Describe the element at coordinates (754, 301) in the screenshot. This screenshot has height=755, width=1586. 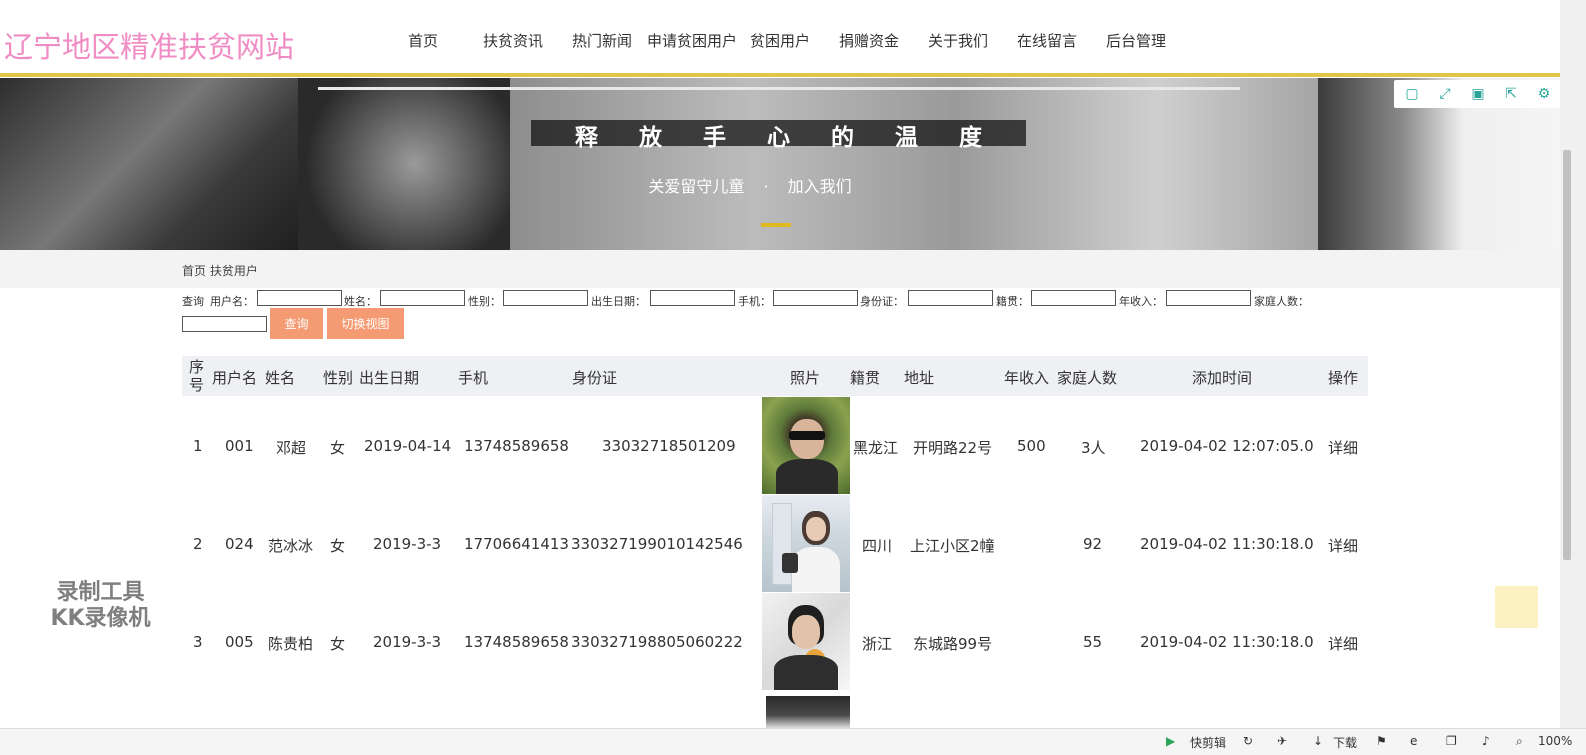
I see `phone-label: 手机：` at that location.